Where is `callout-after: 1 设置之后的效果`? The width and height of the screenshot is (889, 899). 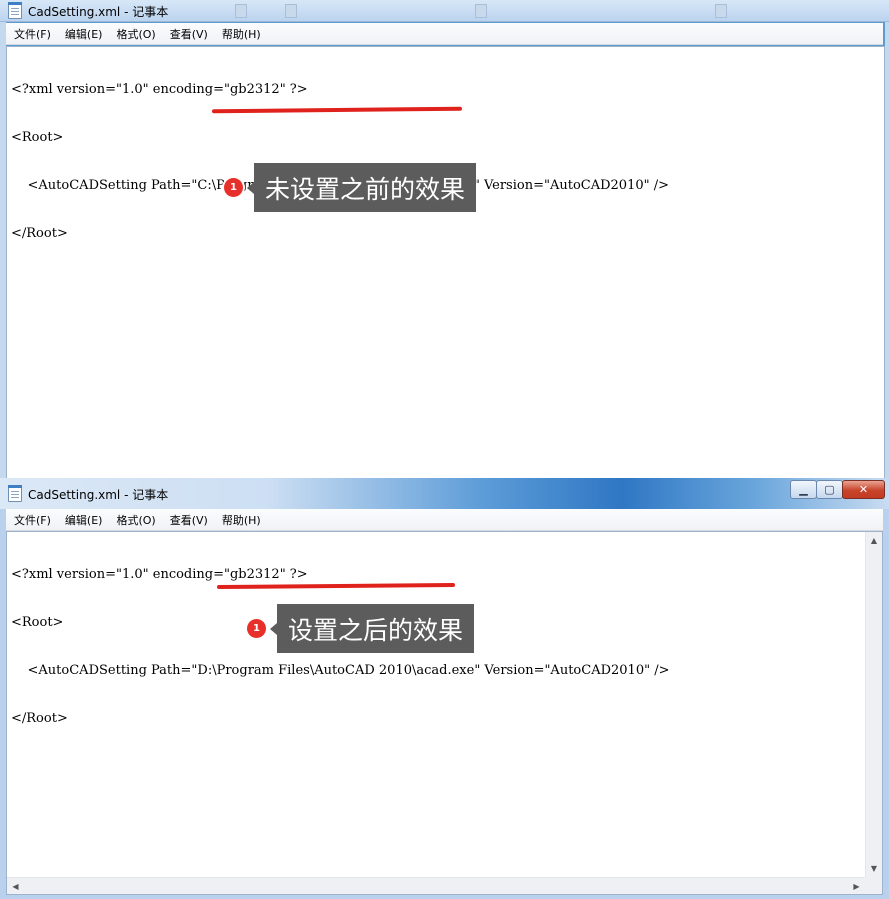
callout-after: 1 设置之后的效果 is located at coordinates (361, 628).